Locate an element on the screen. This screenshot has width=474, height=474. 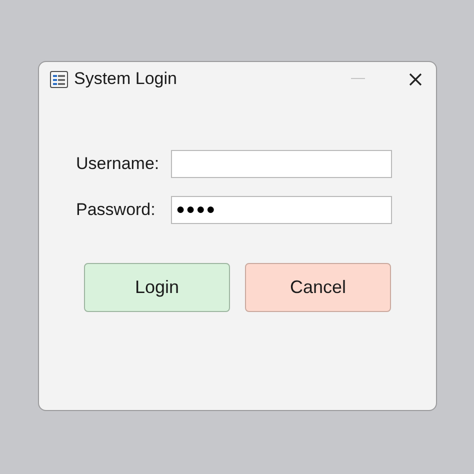
input-field: ●●●● is located at coordinates (281, 210).